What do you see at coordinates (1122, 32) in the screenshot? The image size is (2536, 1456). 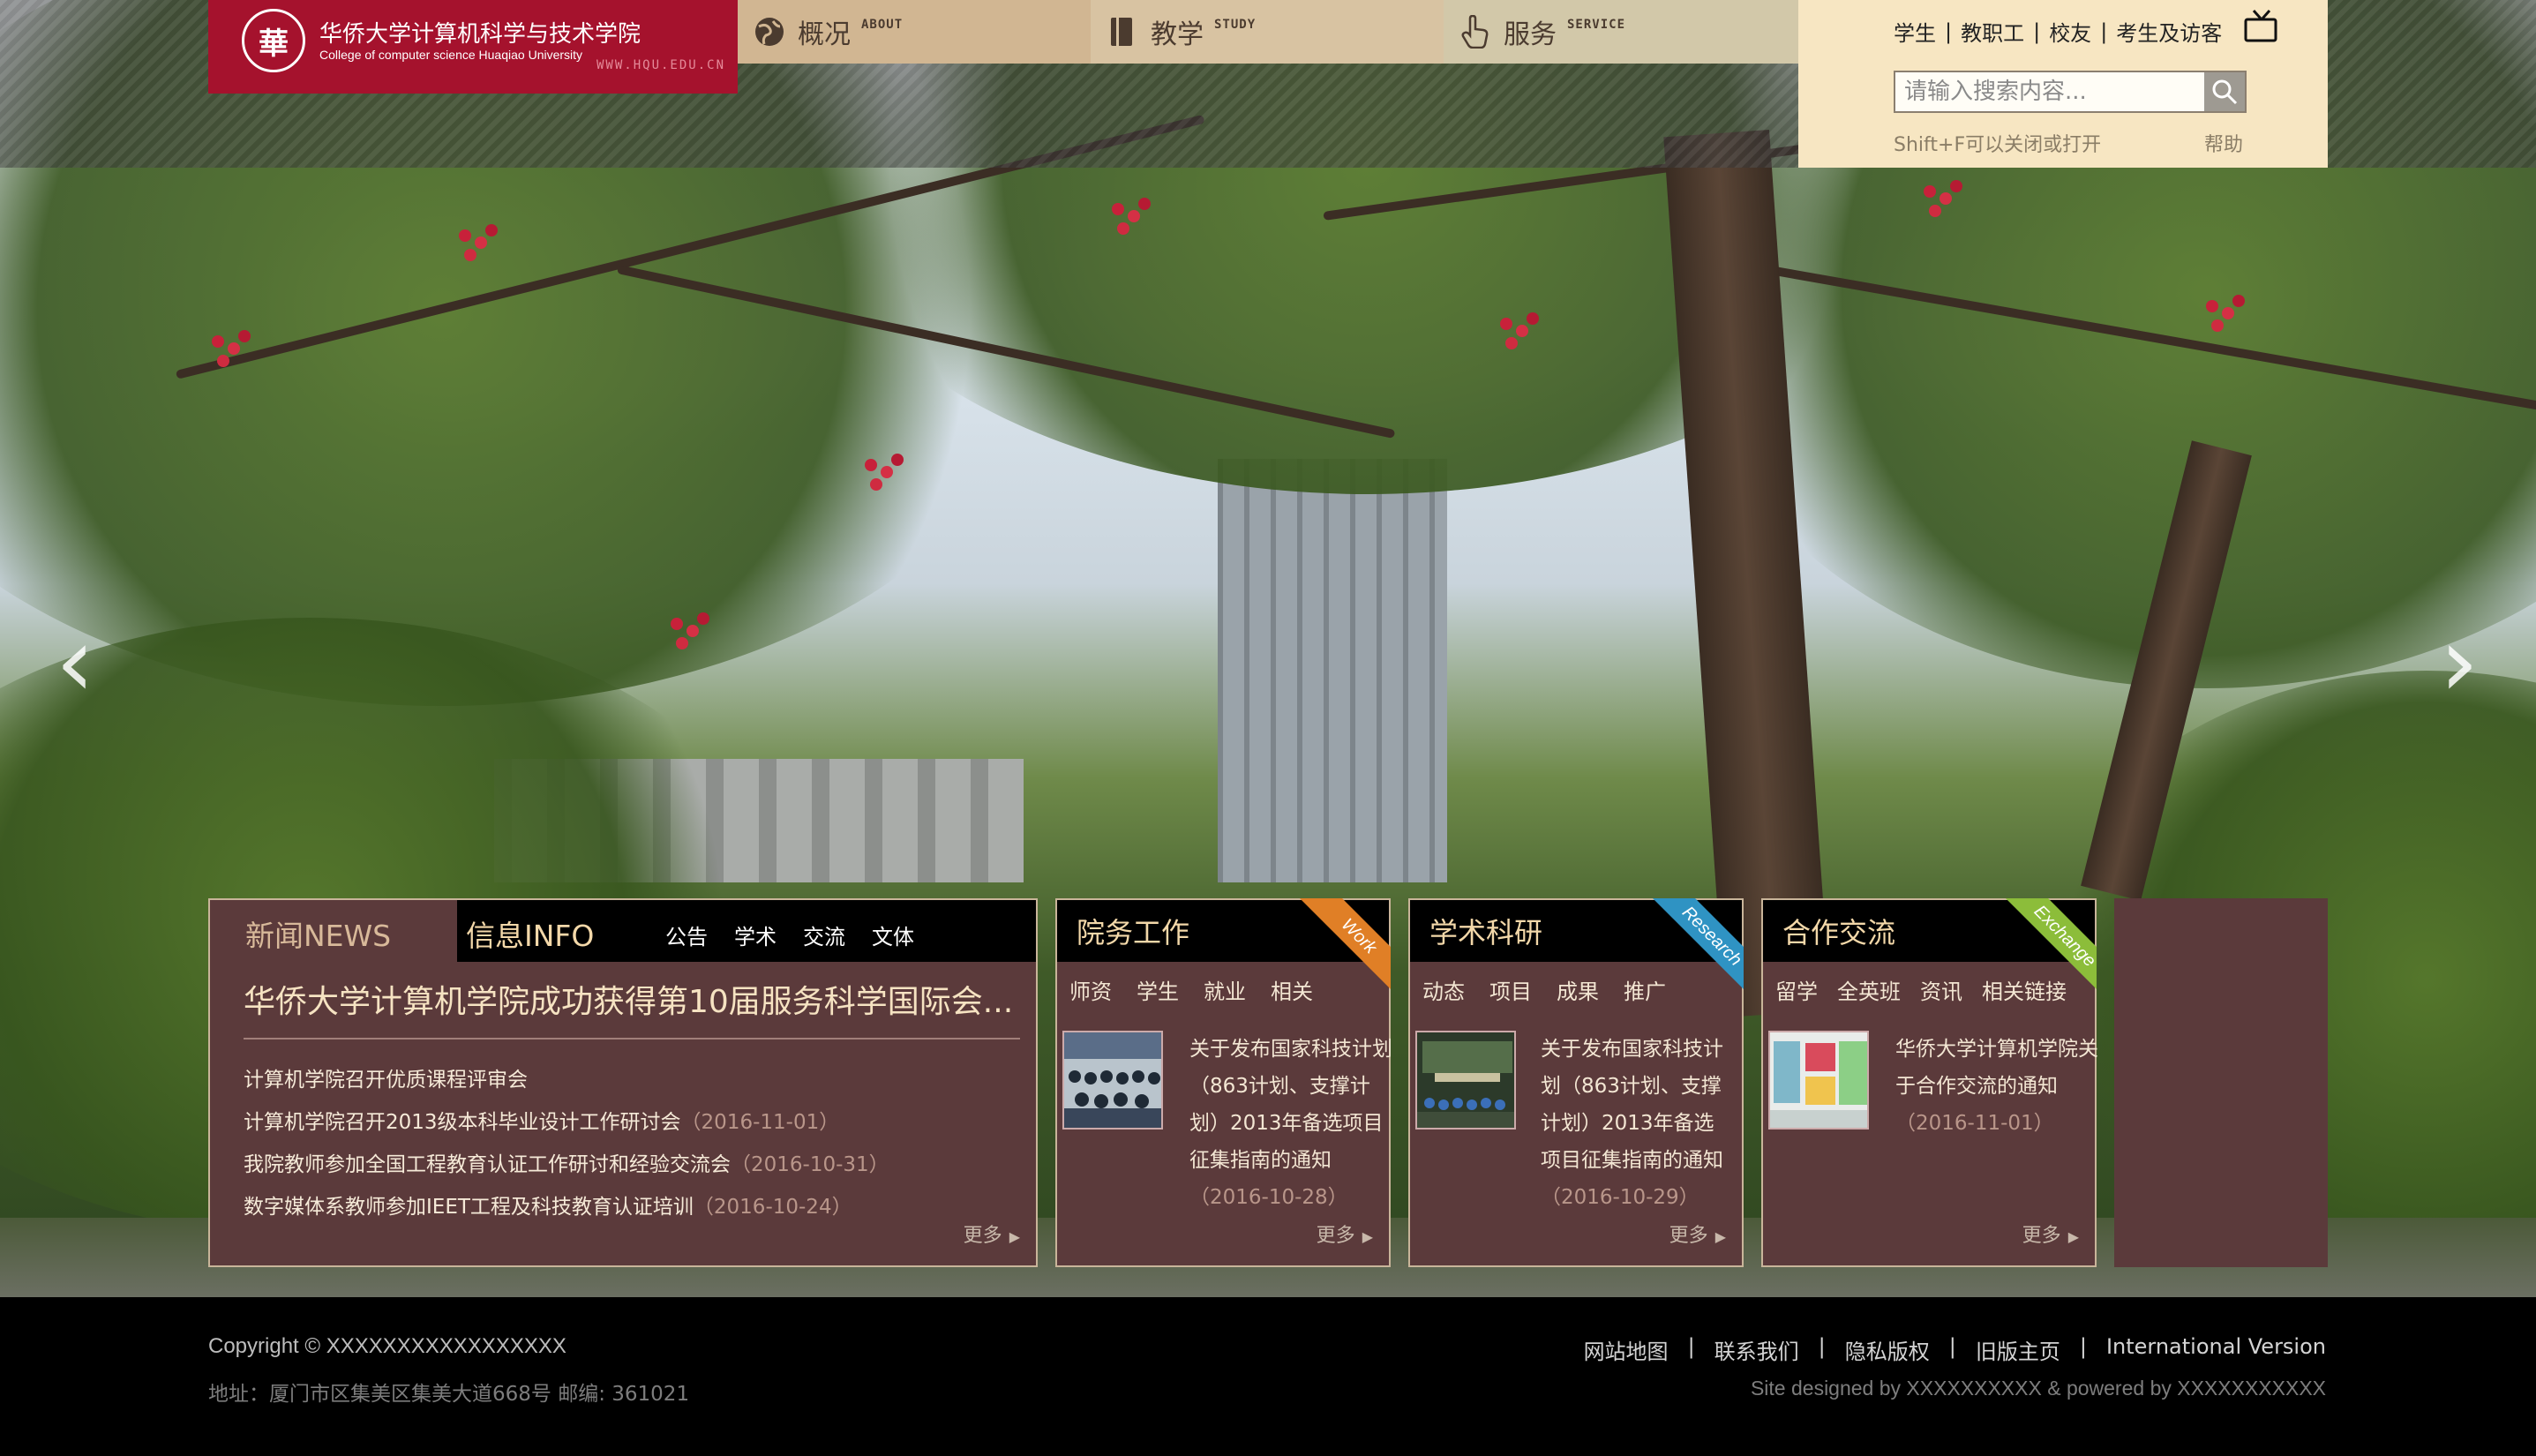 I see `book-icon` at bounding box center [1122, 32].